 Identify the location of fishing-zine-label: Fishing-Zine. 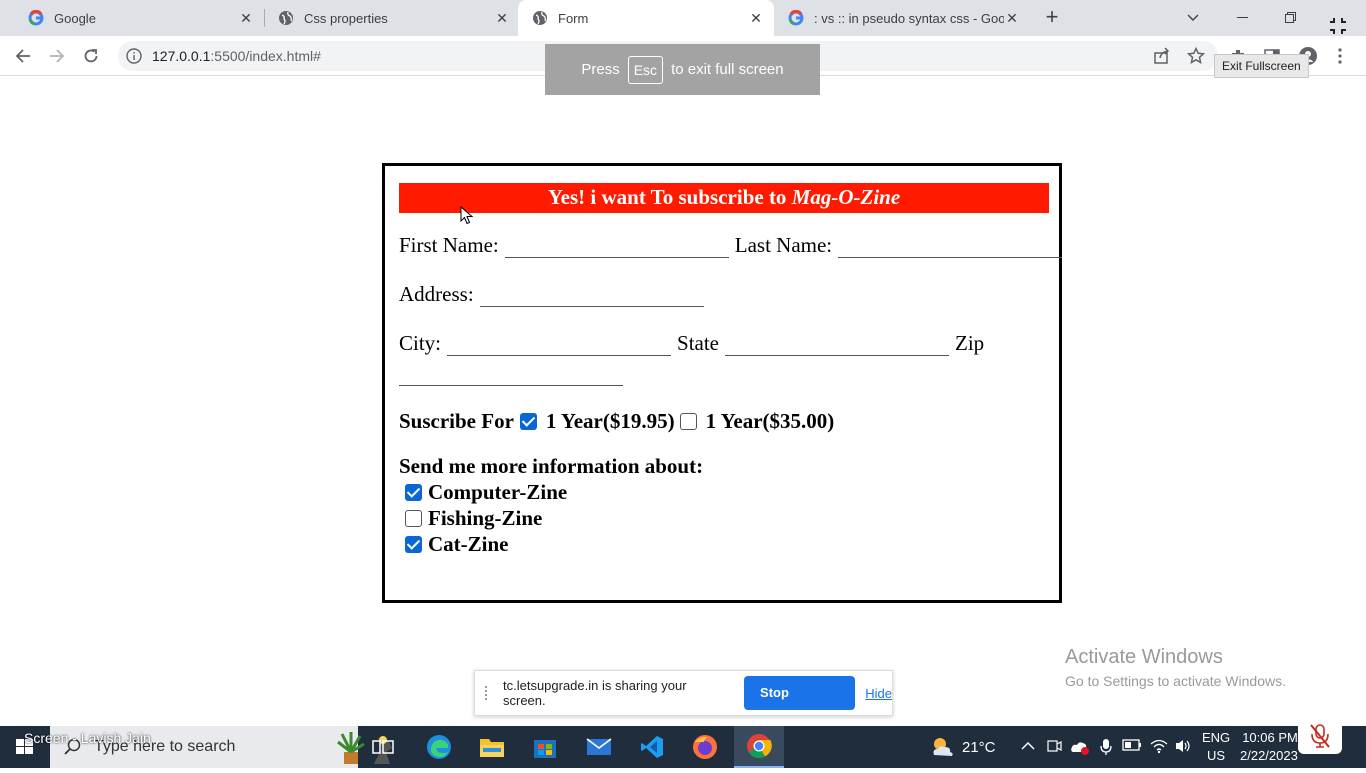
(485, 518).